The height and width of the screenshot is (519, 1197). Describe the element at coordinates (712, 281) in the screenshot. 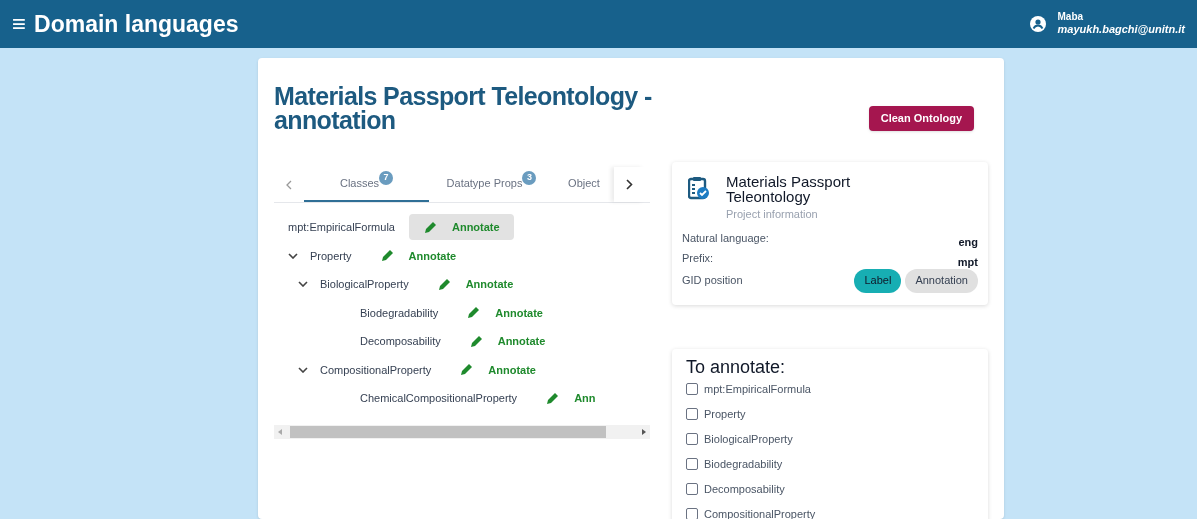

I see `field-label: GID position` at that location.